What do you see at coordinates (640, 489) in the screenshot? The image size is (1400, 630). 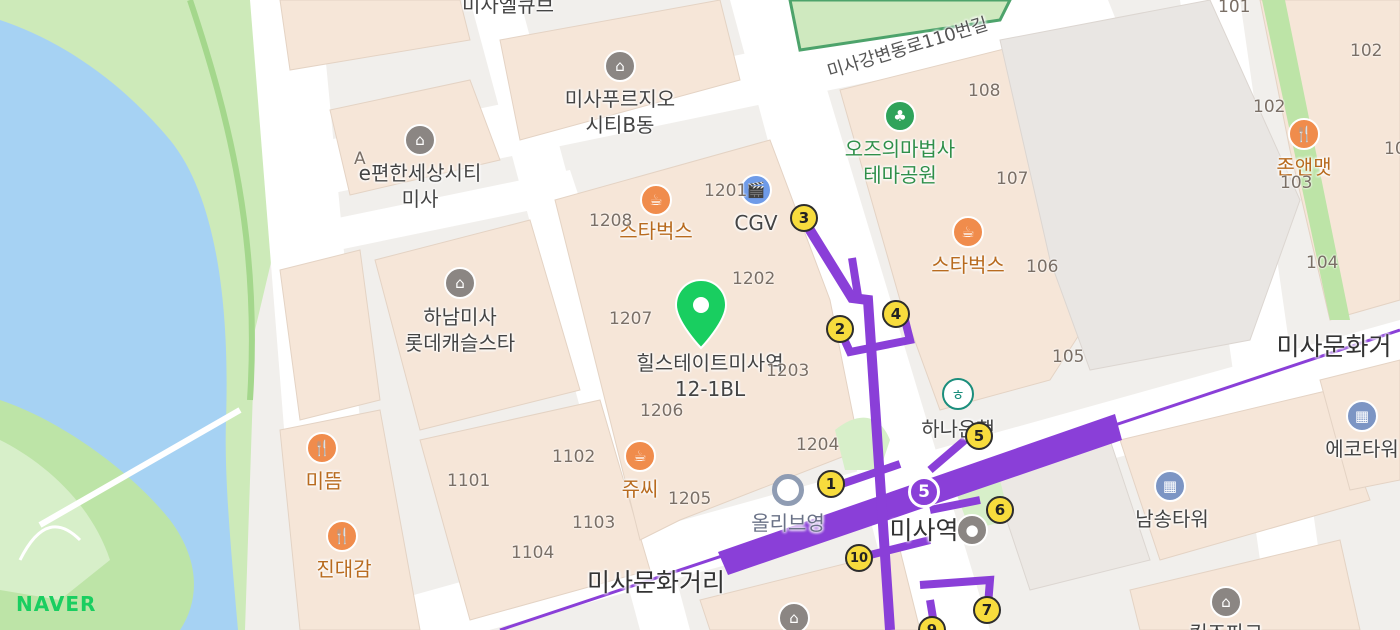 I see `place-label-jussi: 쥬씨` at bounding box center [640, 489].